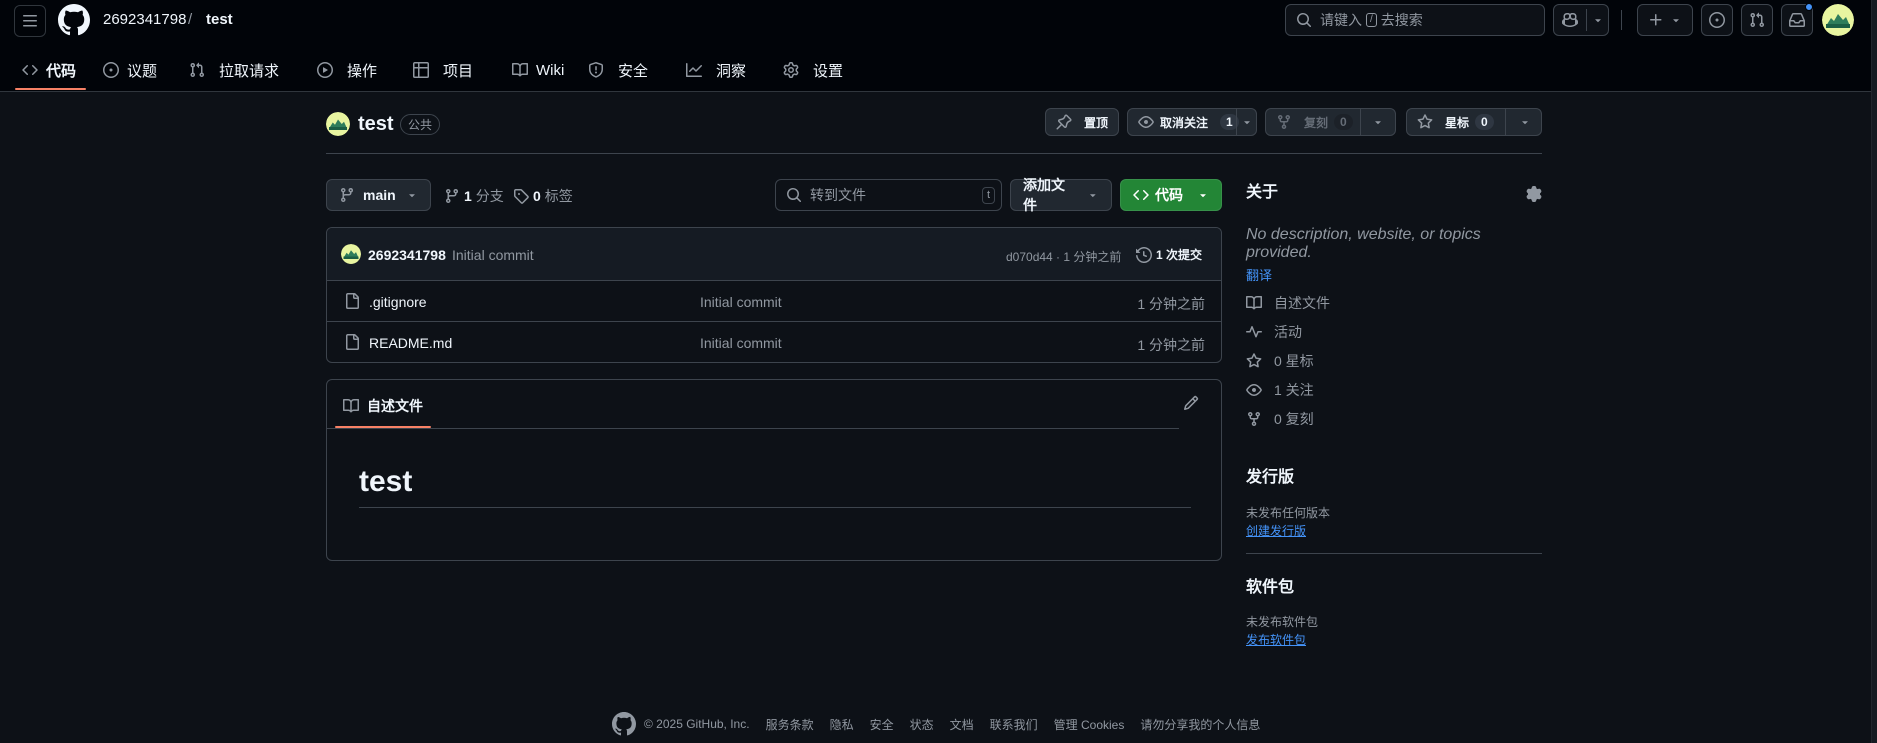 This screenshot has width=1877, height=743. I want to click on sidebar-item-label: 活动, so click(1288, 332).